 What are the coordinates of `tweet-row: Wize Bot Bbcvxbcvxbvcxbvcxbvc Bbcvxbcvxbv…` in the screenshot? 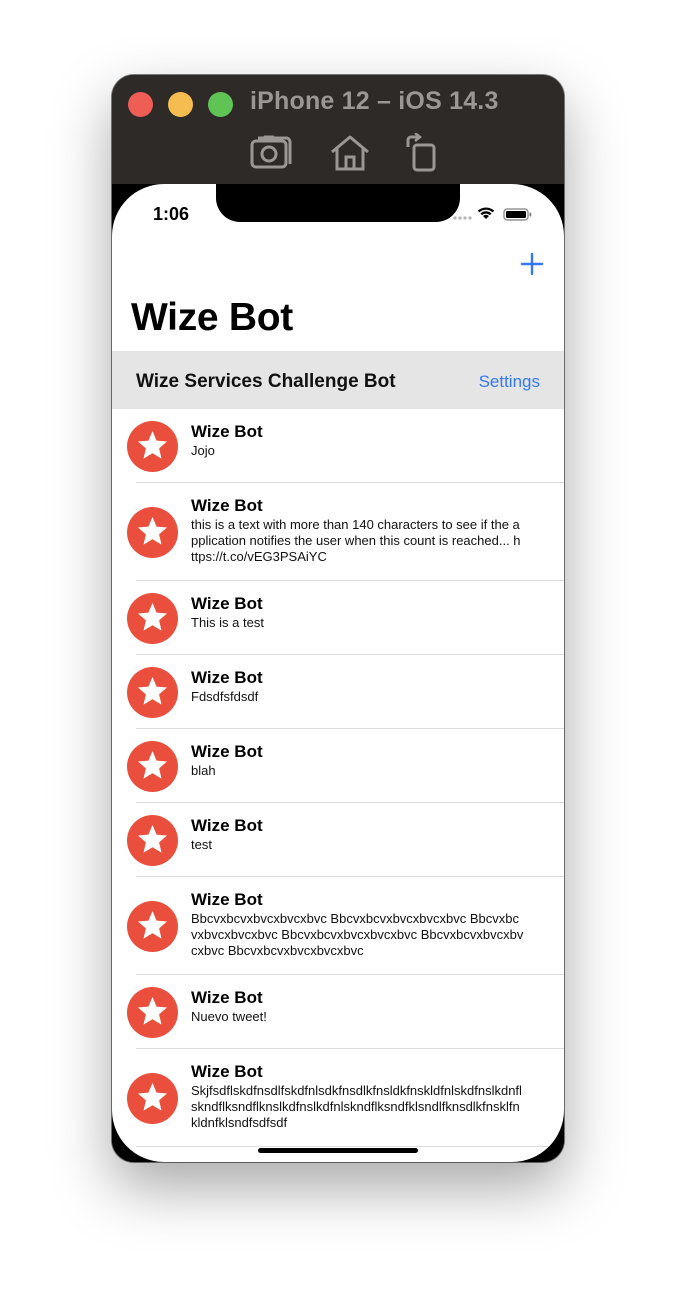 It's located at (338, 926).